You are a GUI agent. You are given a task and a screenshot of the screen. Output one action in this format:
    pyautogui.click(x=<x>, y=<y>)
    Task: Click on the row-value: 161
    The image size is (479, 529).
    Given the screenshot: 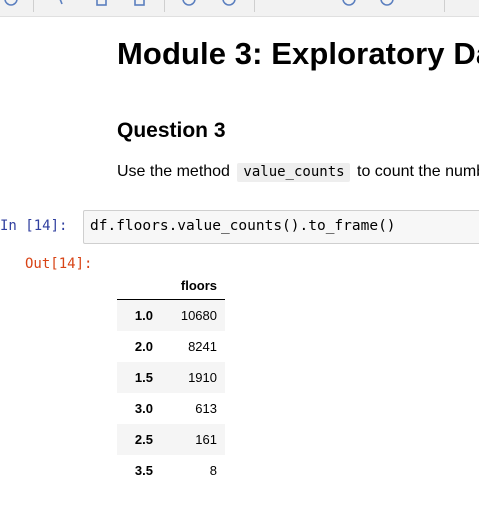 What is the action you would take?
    pyautogui.click(x=193, y=439)
    